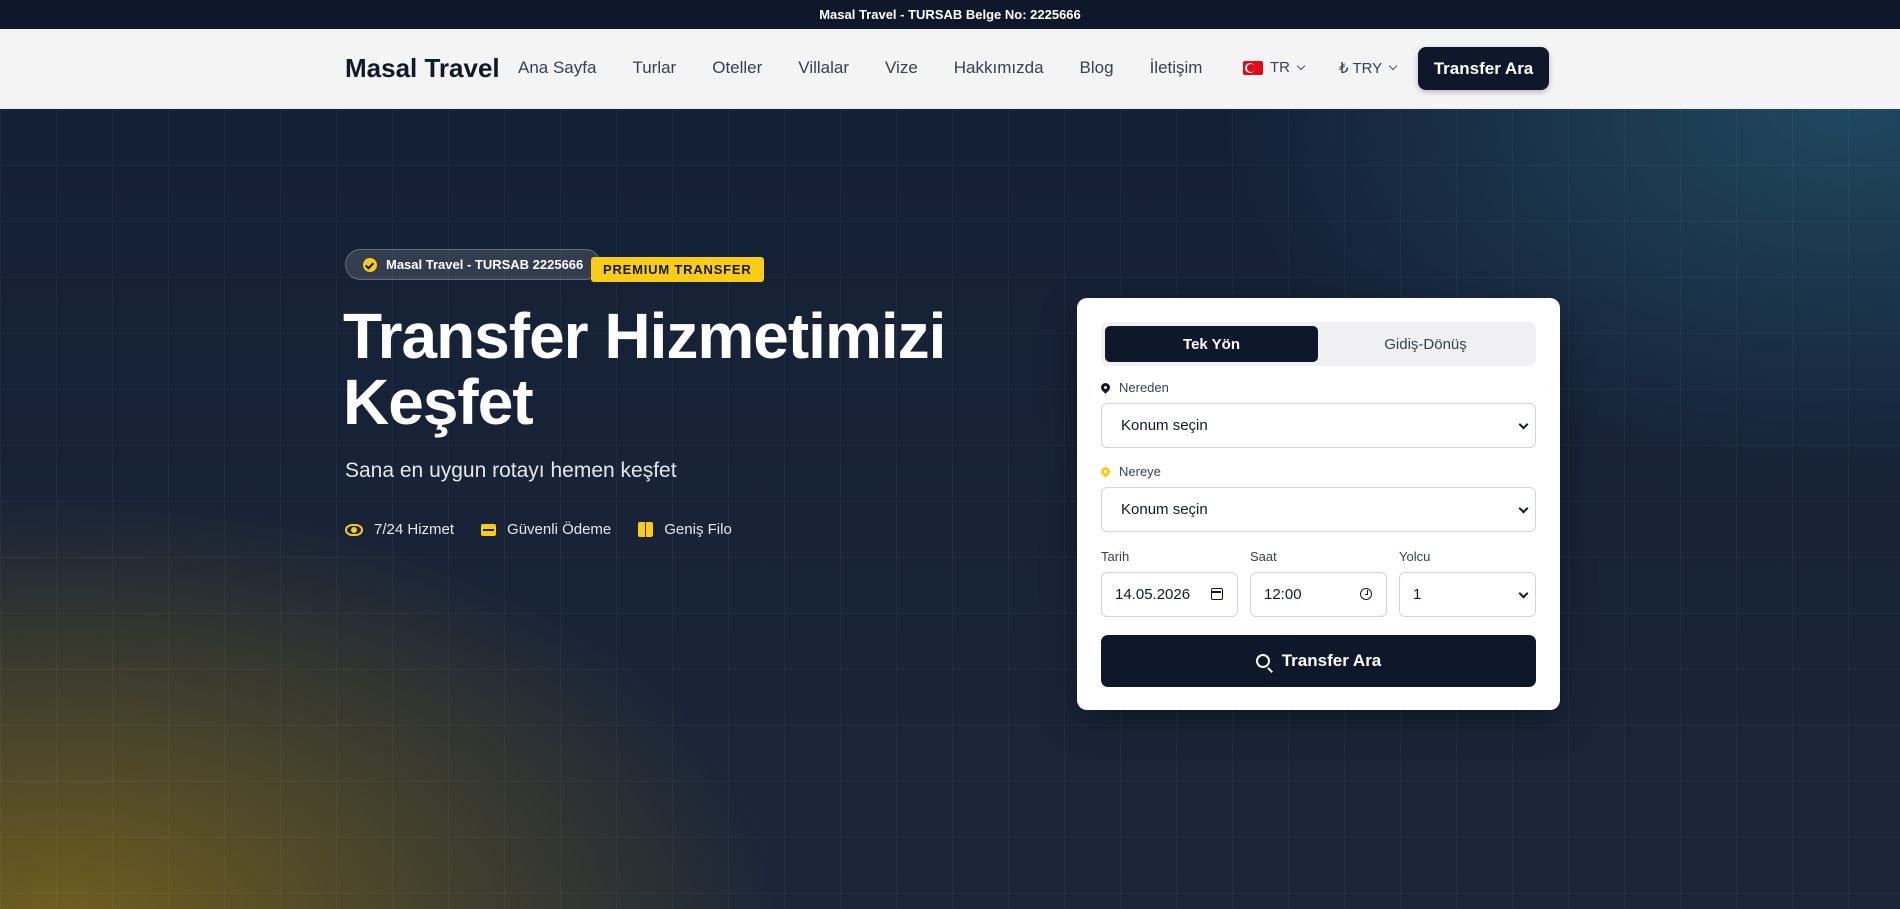 The width and height of the screenshot is (1900, 909). Describe the element at coordinates (489, 529) in the screenshot. I see `card-icon` at that location.